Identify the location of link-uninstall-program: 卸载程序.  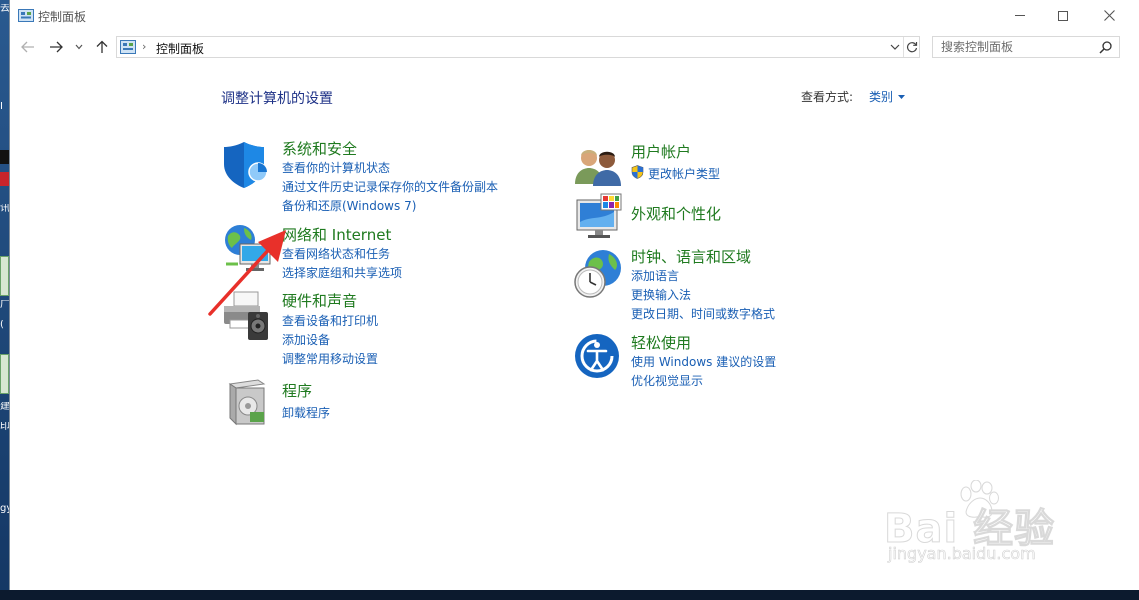
(306, 412).